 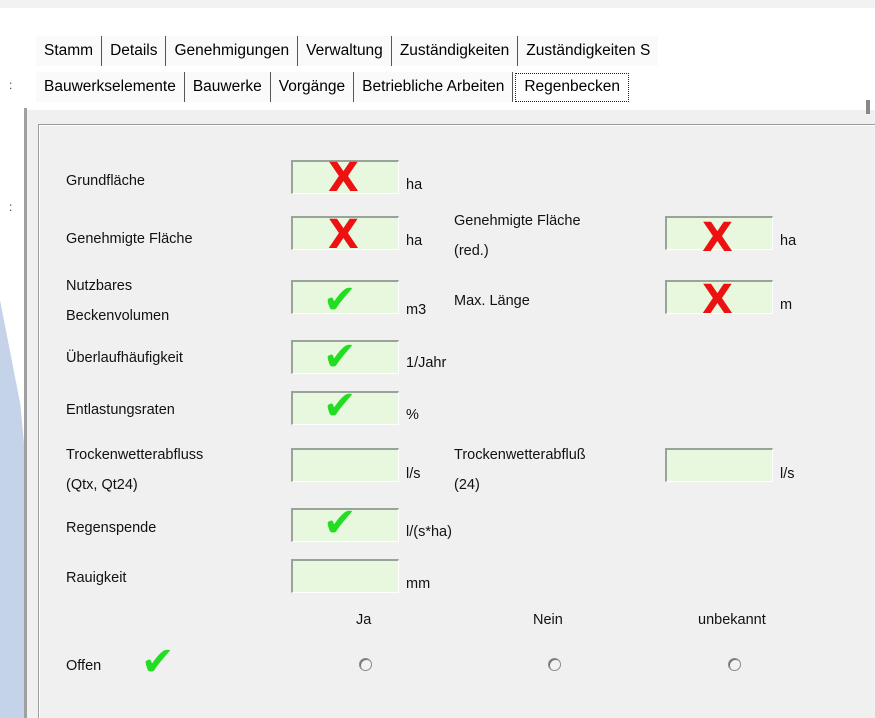 I want to click on tab-genehmigungen: Genehmigungen, so click(x=232, y=51).